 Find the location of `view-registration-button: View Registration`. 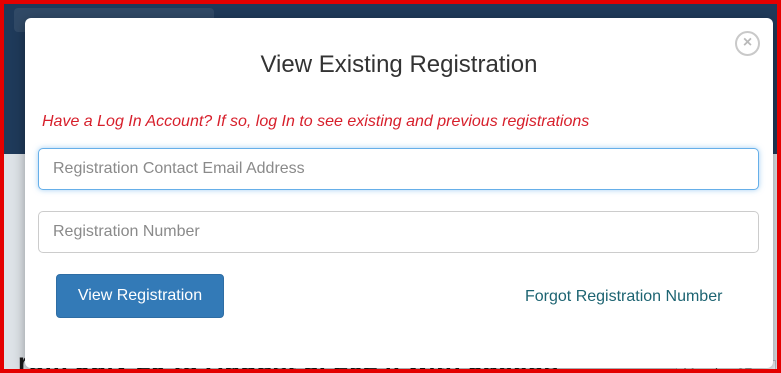

view-registration-button: View Registration is located at coordinates (140, 296).